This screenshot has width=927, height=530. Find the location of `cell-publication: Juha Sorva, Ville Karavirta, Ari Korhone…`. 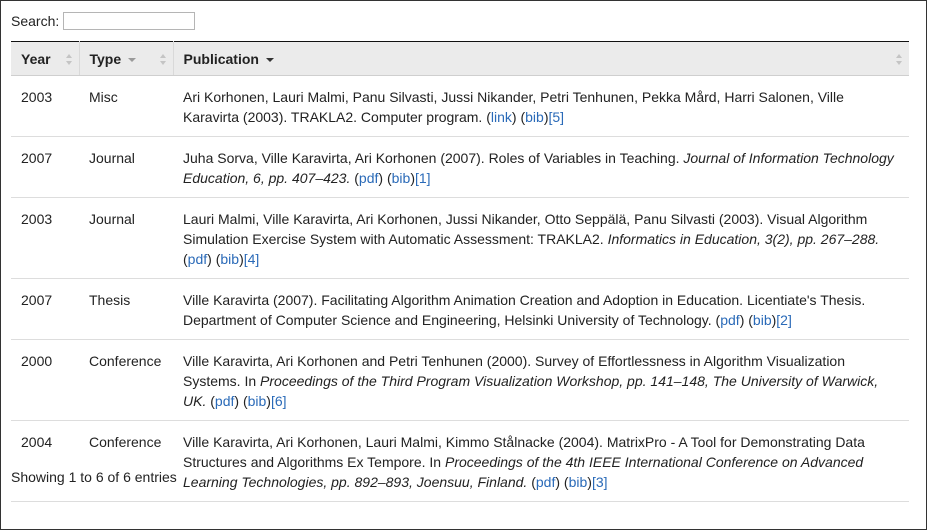

cell-publication: Juha Sorva, Ville Karavirta, Ari Korhone… is located at coordinates (541, 167).